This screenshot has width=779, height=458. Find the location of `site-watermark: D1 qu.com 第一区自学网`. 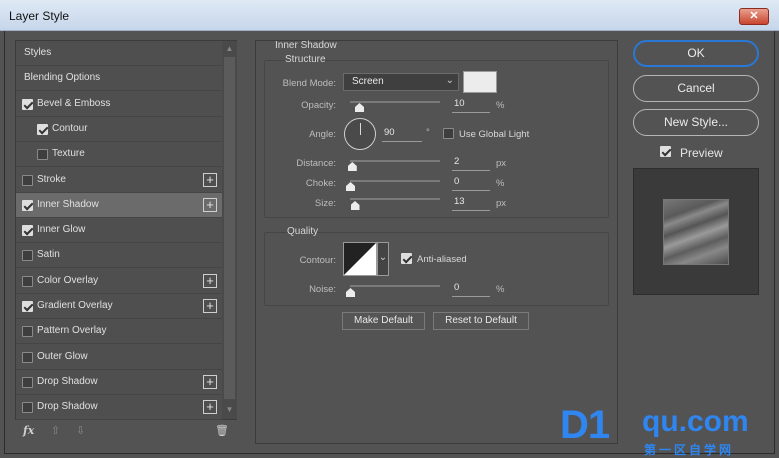

site-watermark: D1 qu.com 第一区自学网 is located at coordinates (666, 430).